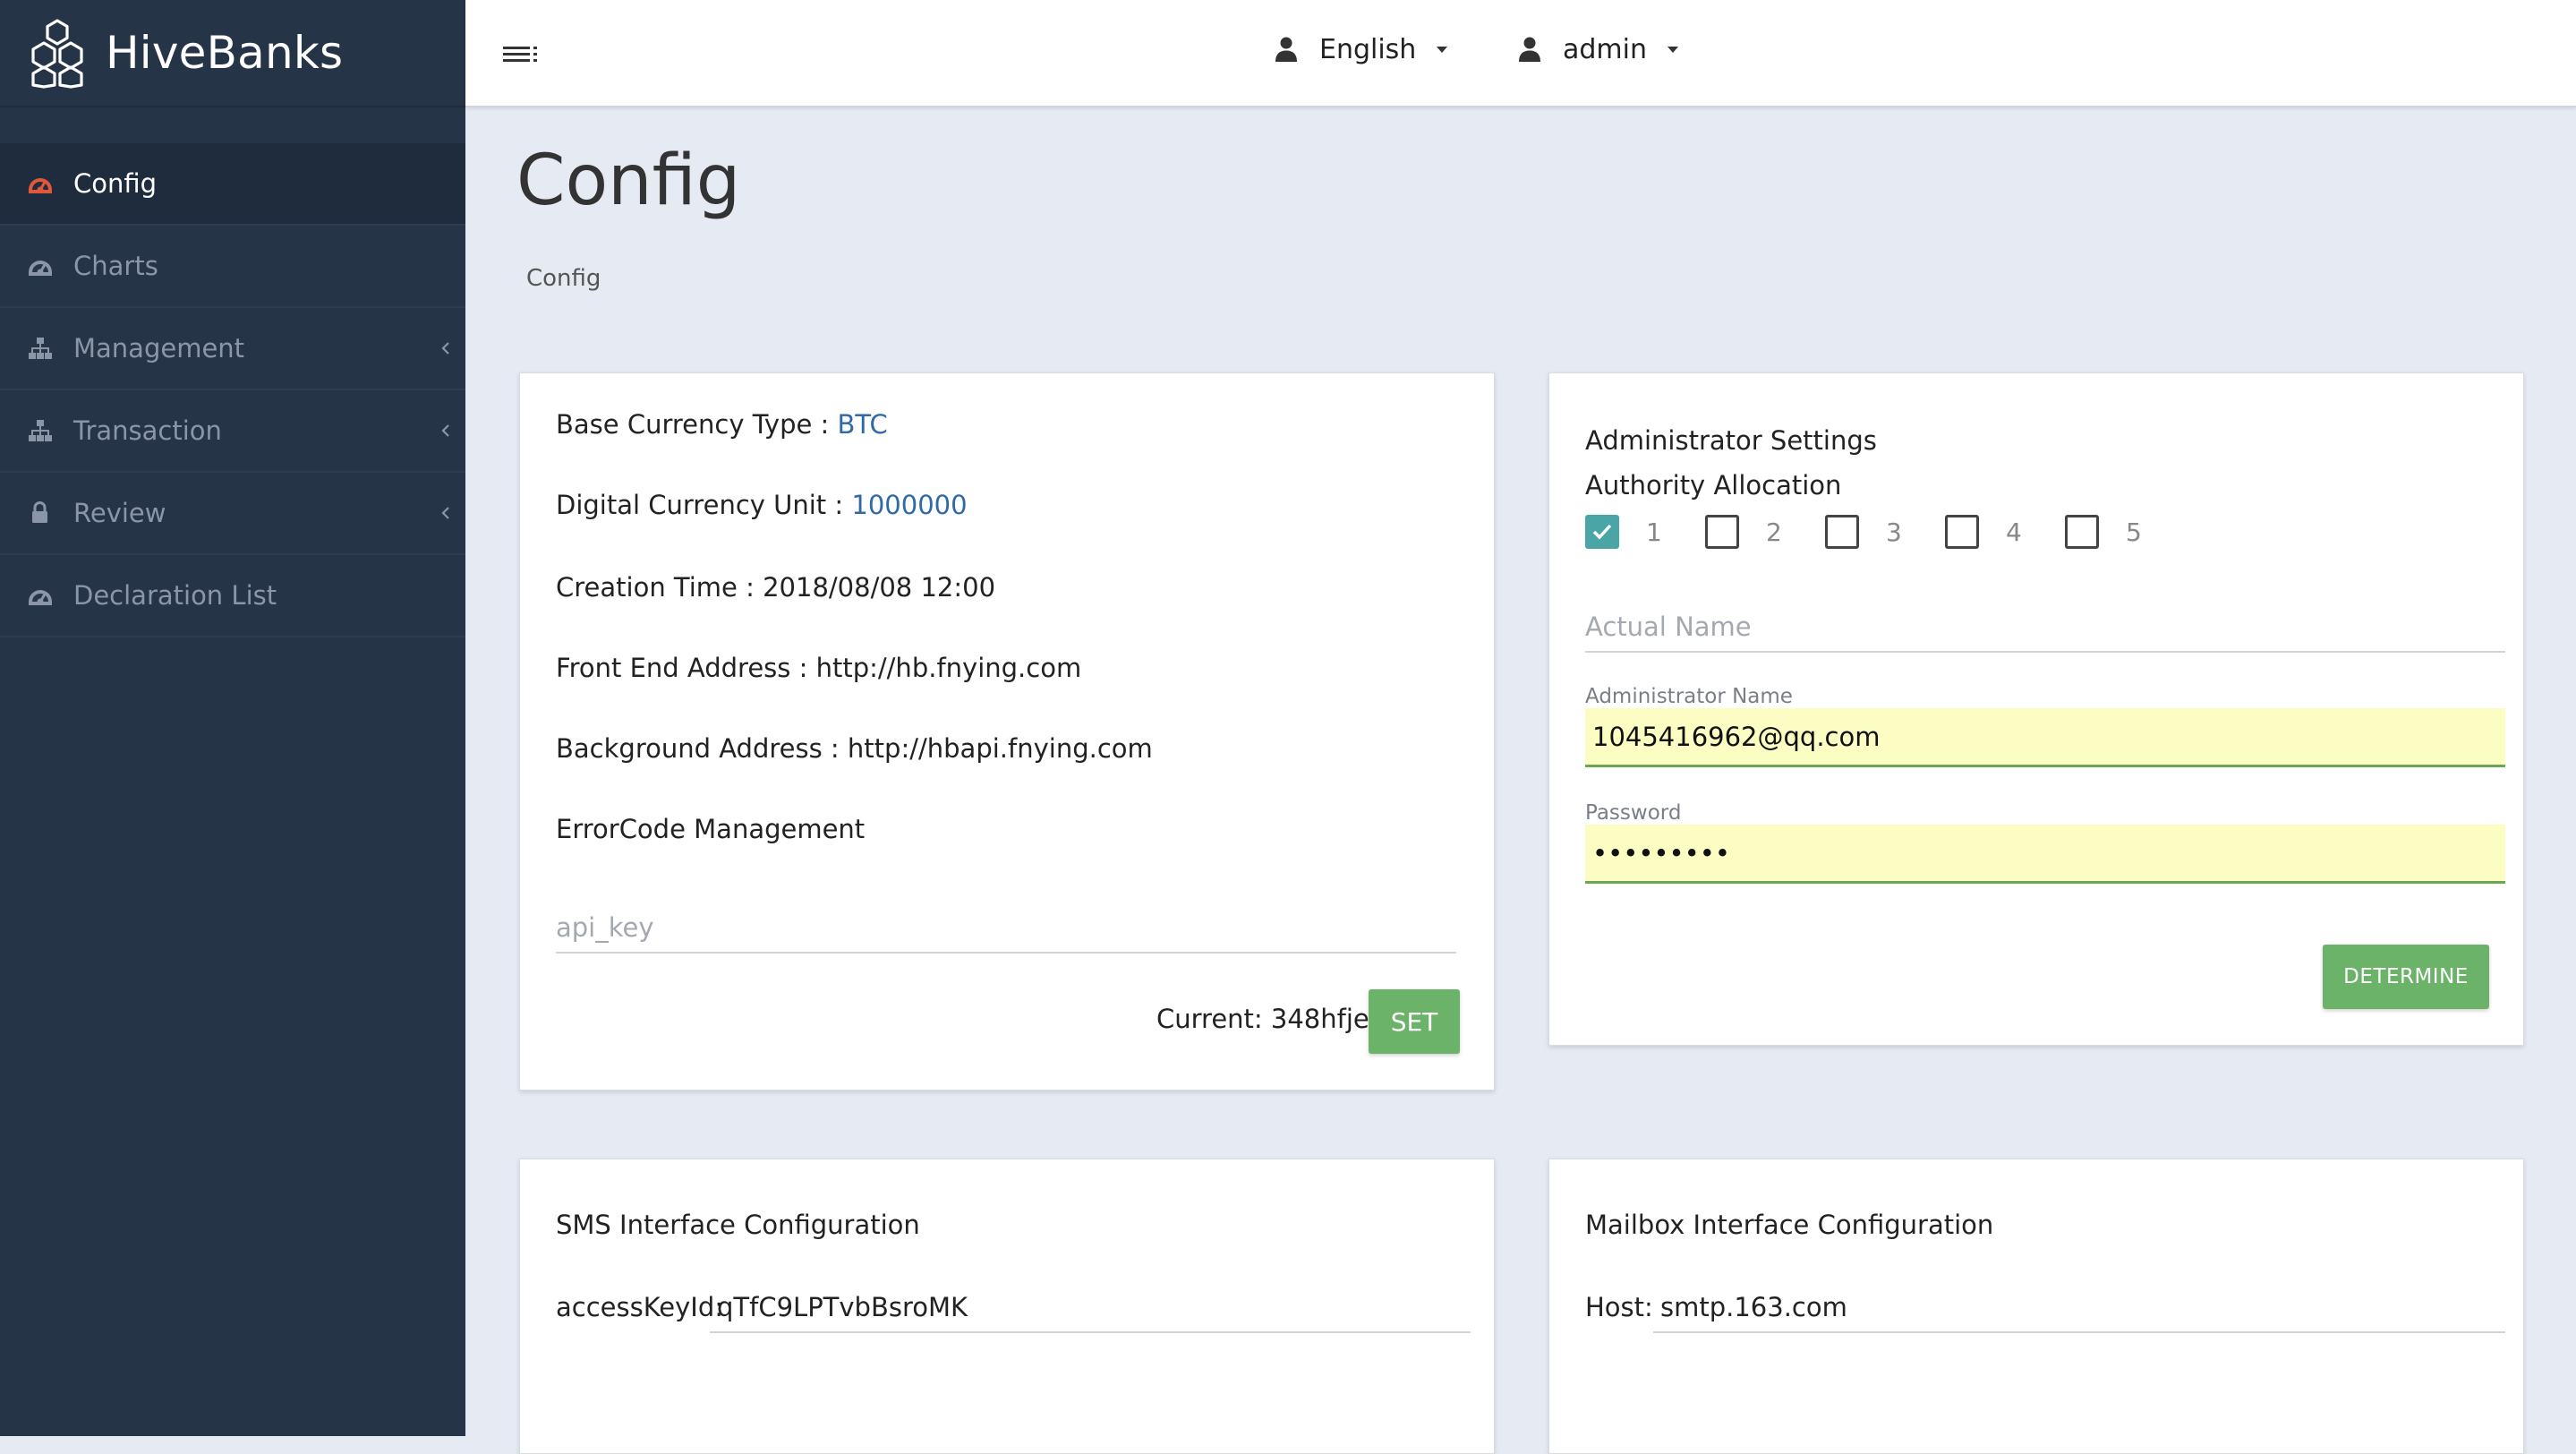  Describe the element at coordinates (1689, 696) in the screenshot. I see `administrator-name-label: Administrator Name` at that location.